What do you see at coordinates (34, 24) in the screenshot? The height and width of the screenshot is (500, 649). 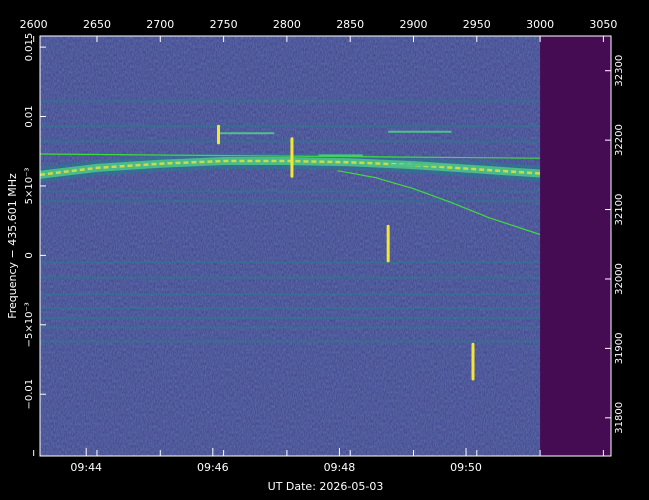 I see `top-tick-label: 2600` at bounding box center [34, 24].